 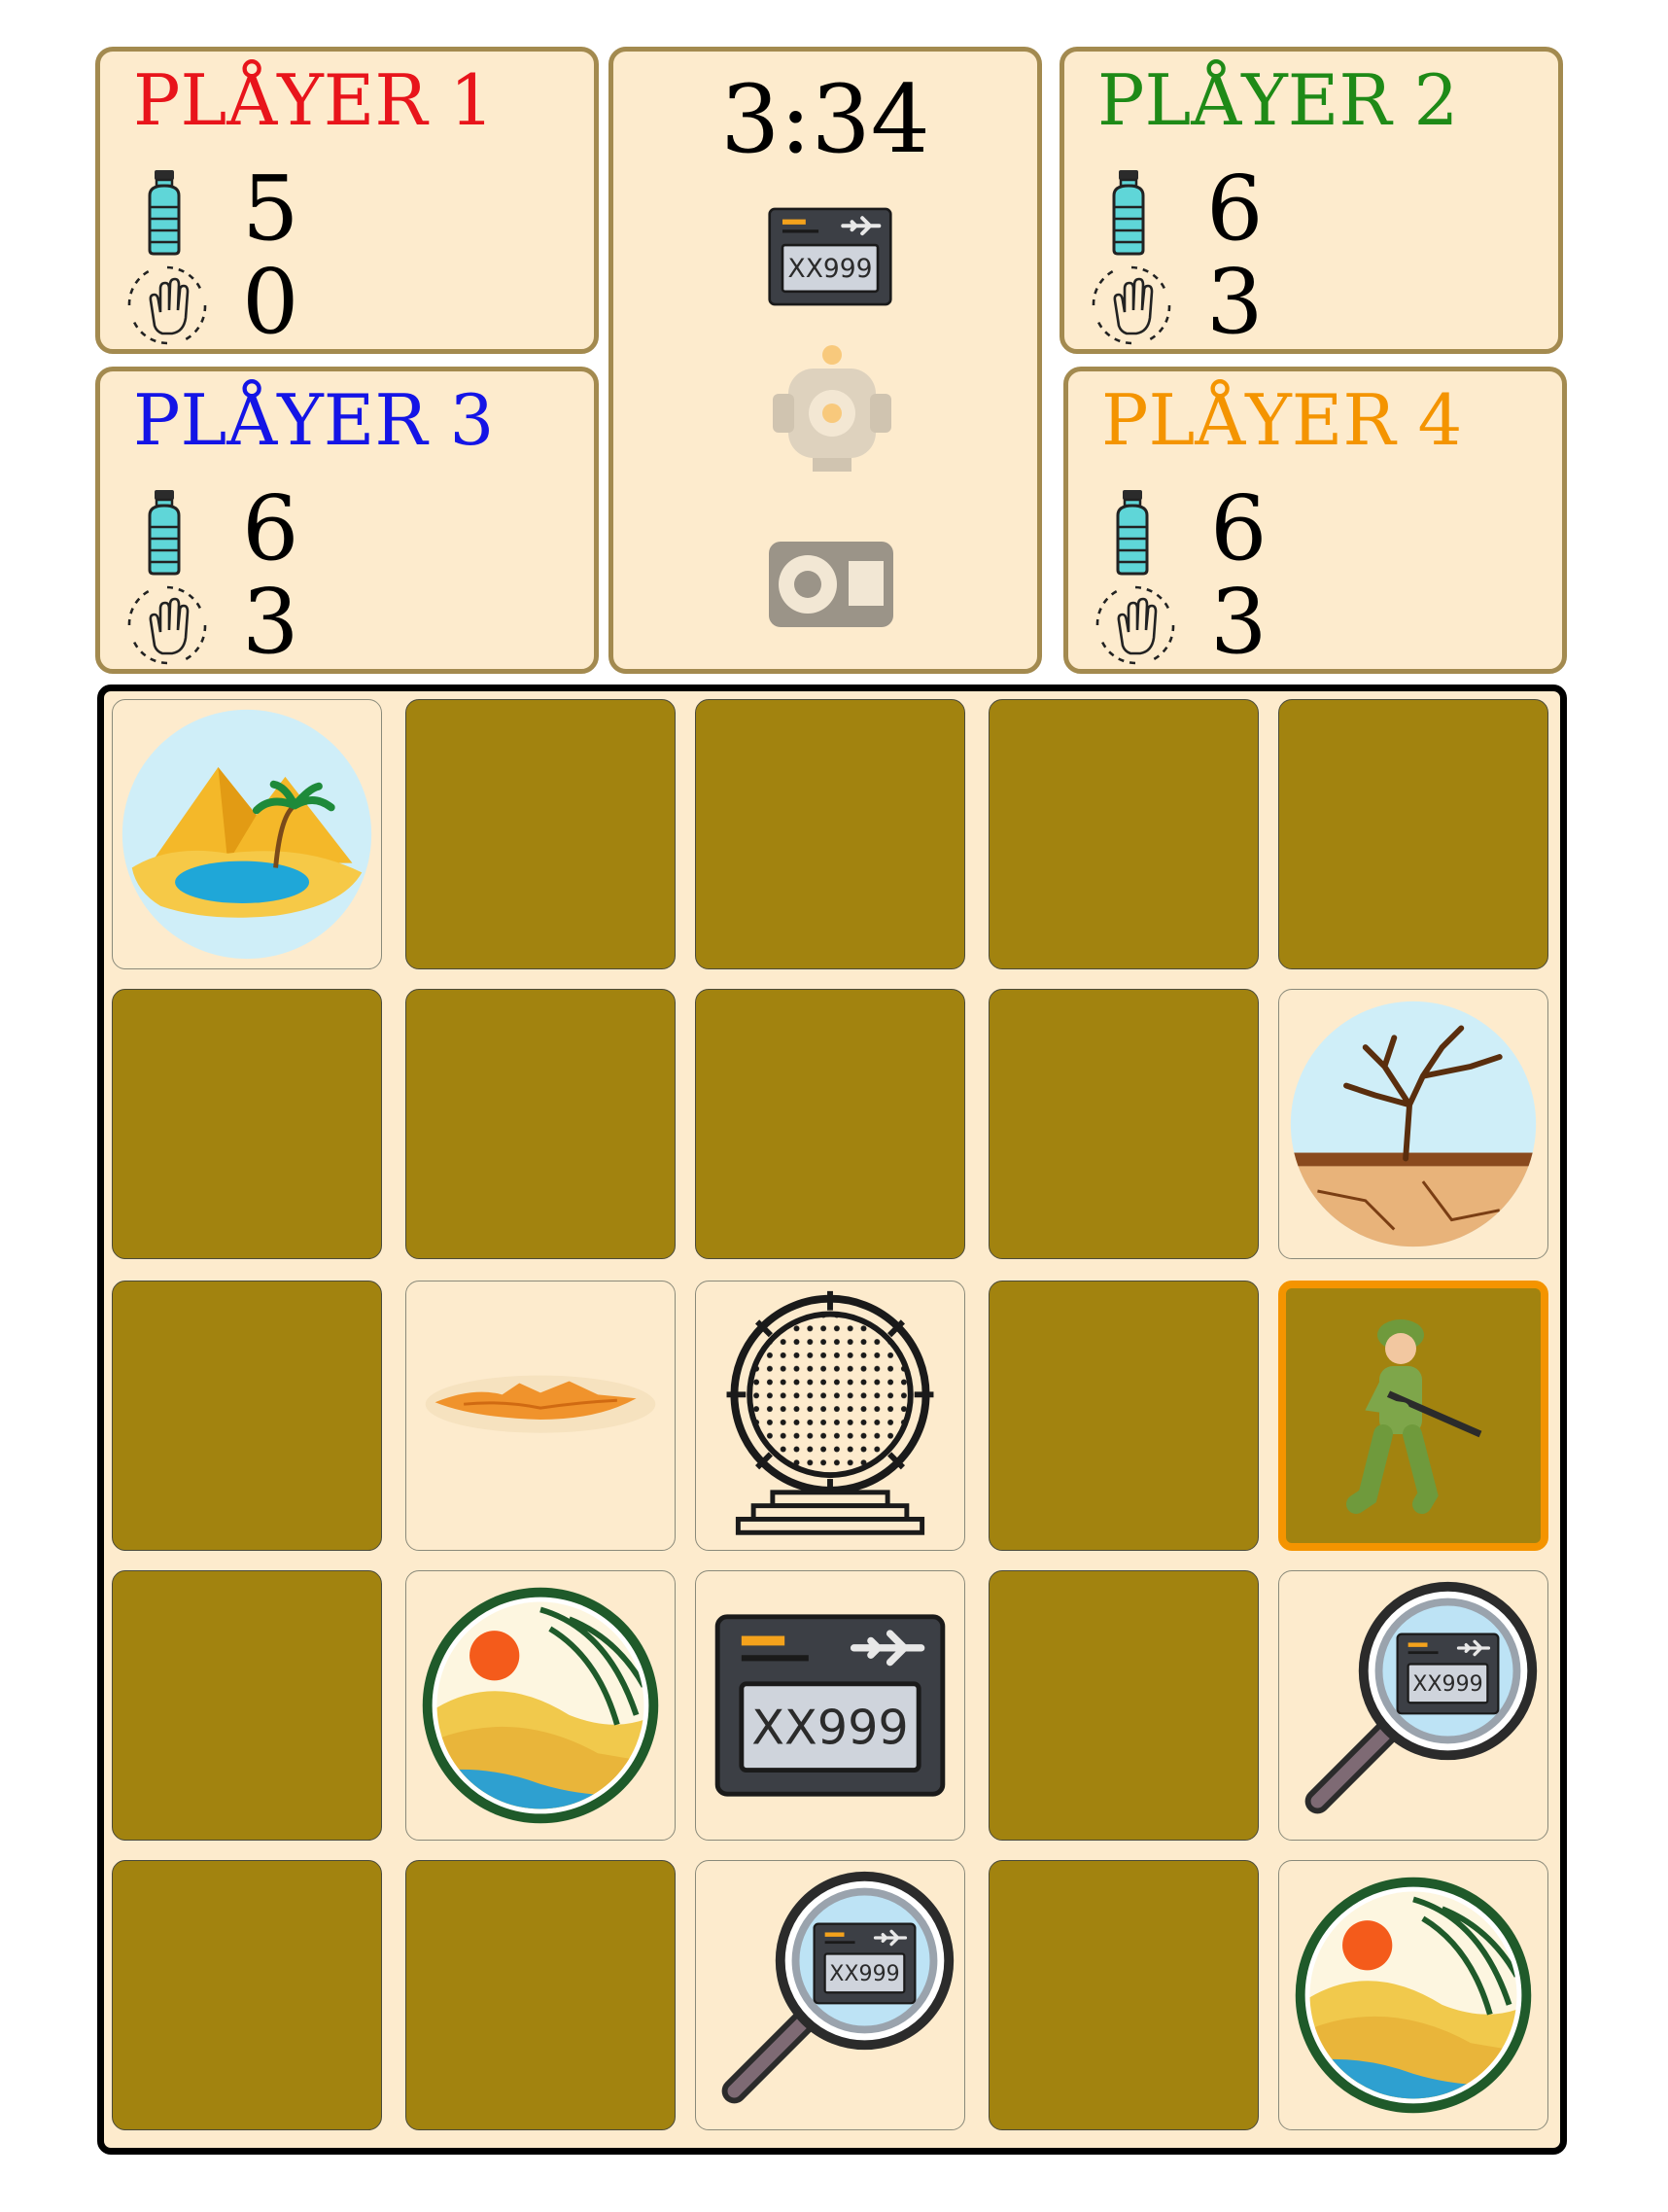 What do you see at coordinates (270, 302) in the screenshot?
I see `player-1-actions-count: 0` at bounding box center [270, 302].